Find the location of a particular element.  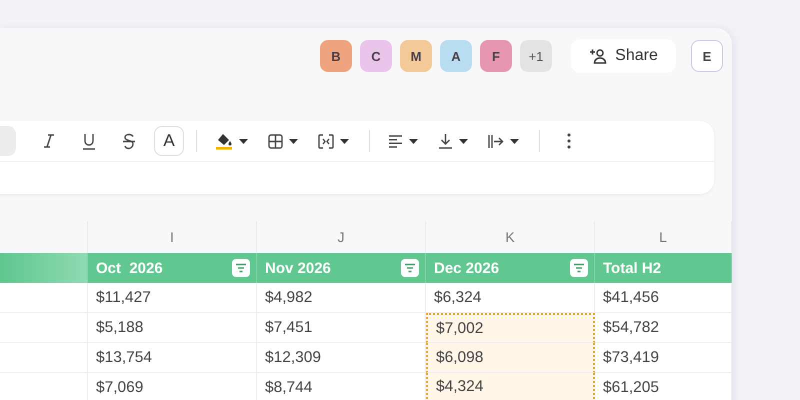

share-button: Share is located at coordinates (623, 56).